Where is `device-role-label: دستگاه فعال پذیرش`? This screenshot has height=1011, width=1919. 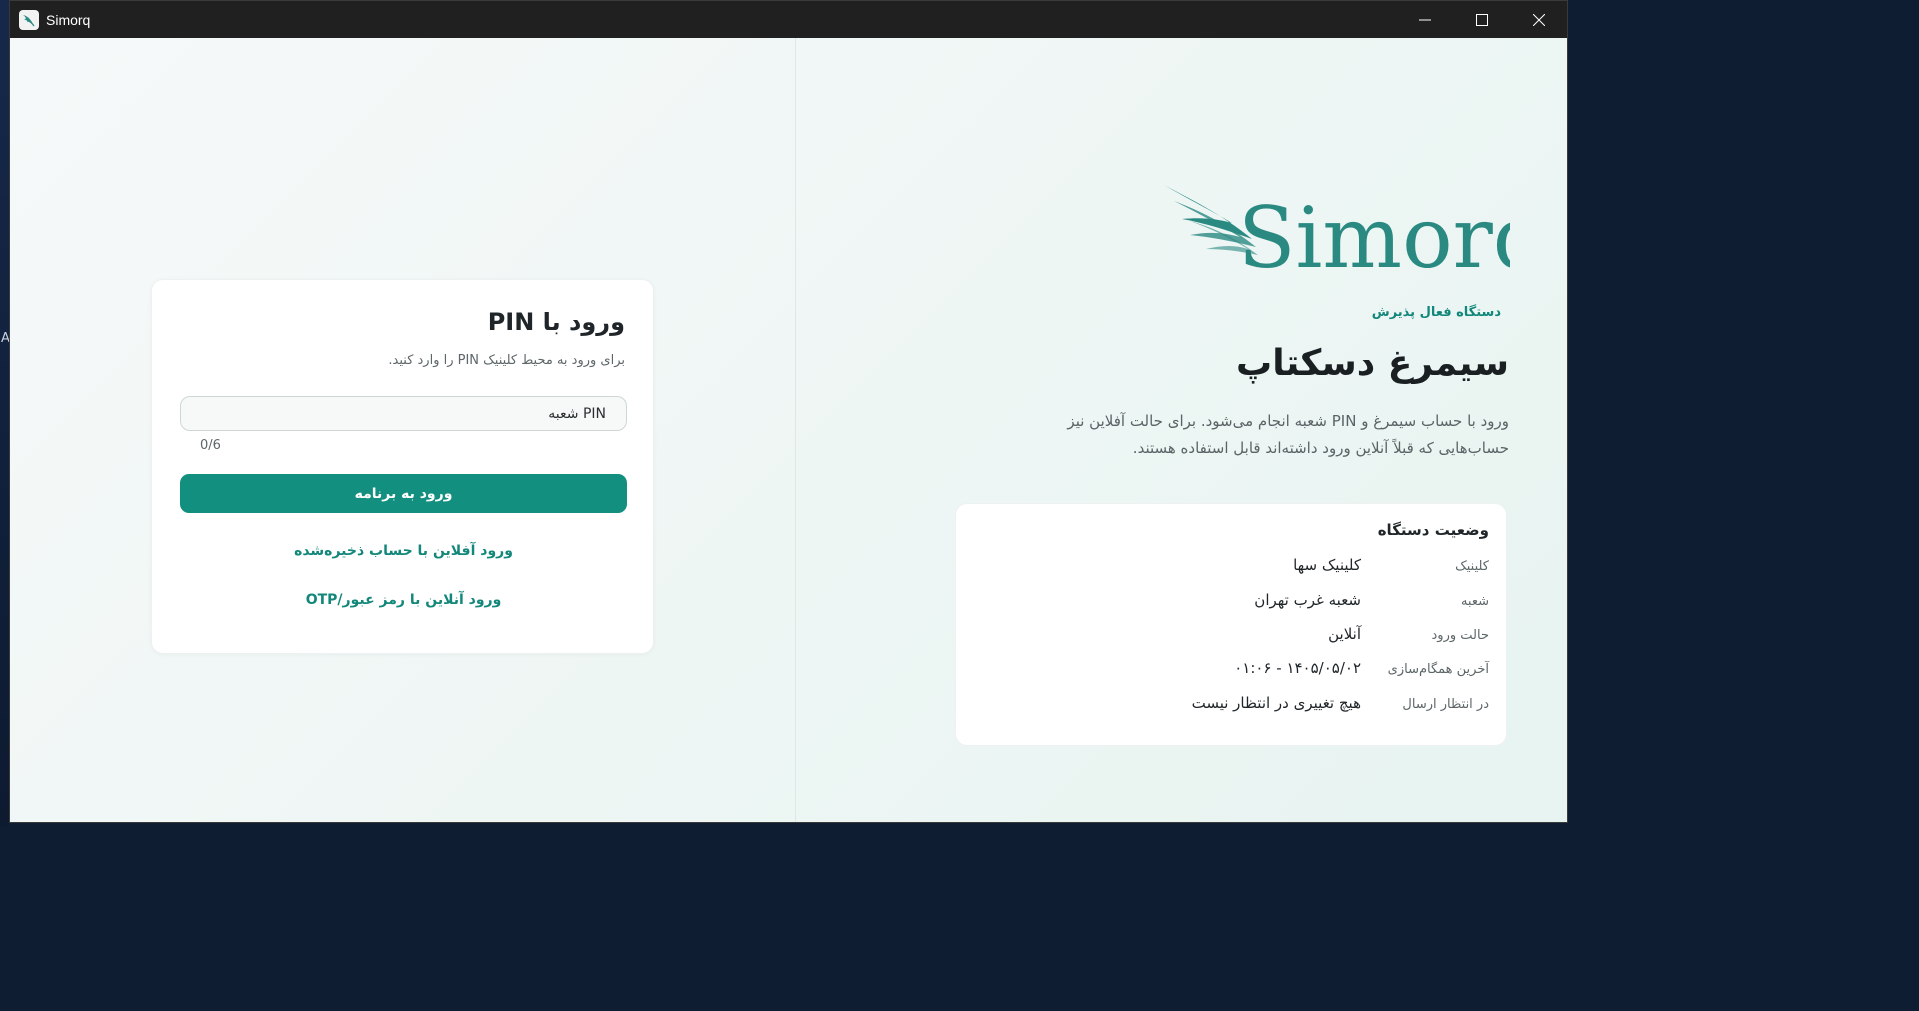 device-role-label: دستگاه فعال پذیرش is located at coordinates (1436, 312).